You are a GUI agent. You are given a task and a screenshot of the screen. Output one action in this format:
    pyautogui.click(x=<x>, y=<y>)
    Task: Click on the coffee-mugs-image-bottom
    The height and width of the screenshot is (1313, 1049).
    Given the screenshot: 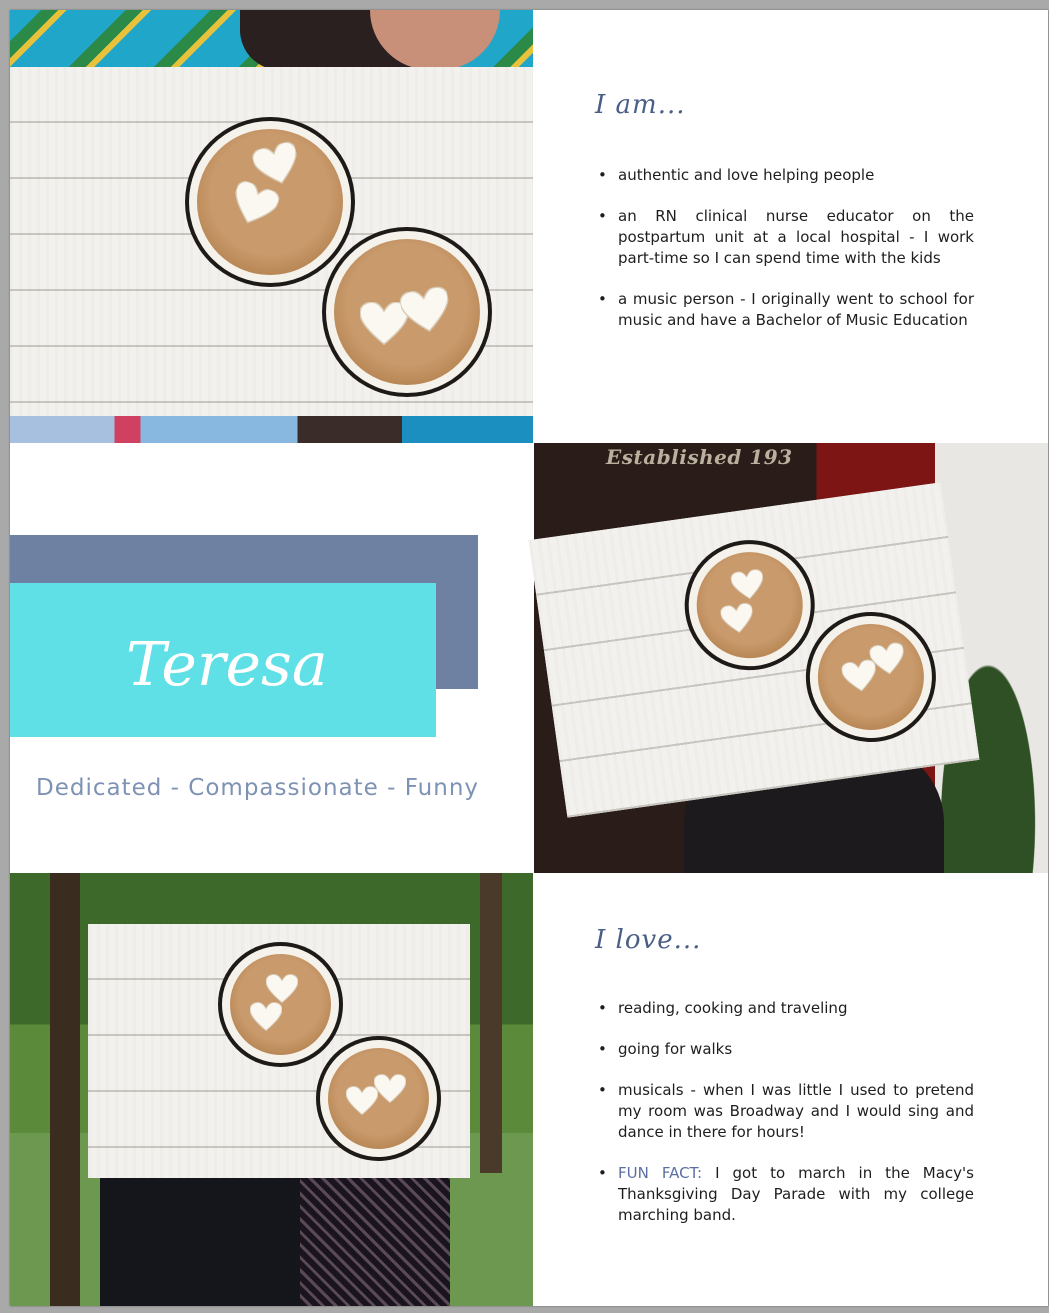 What is the action you would take?
    pyautogui.click(x=279, y=1051)
    